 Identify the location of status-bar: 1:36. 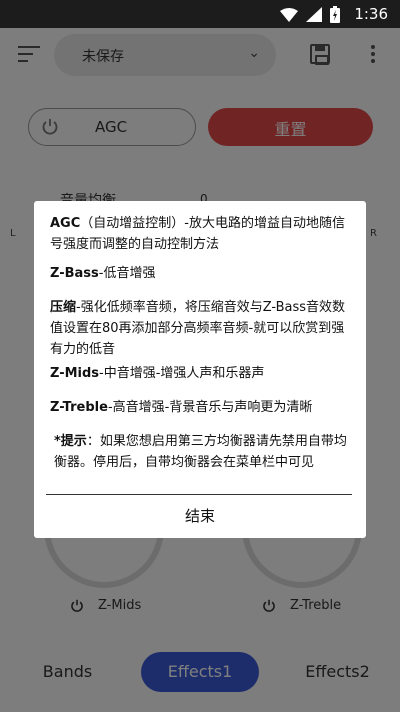
(200, 14).